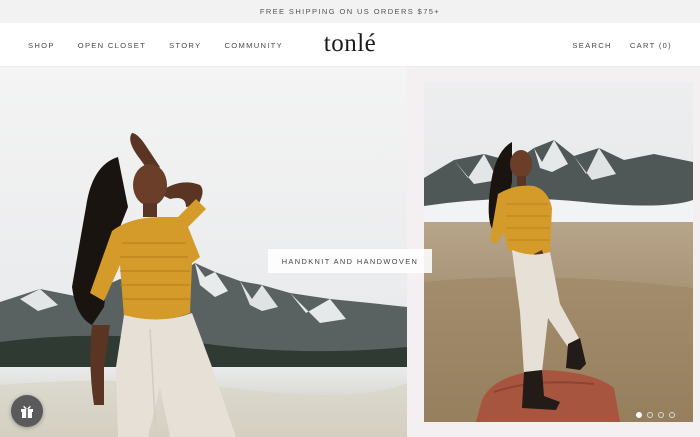 This screenshot has height=437, width=700. Describe the element at coordinates (651, 45) in the screenshot. I see `cart-link: CART (0)` at that location.